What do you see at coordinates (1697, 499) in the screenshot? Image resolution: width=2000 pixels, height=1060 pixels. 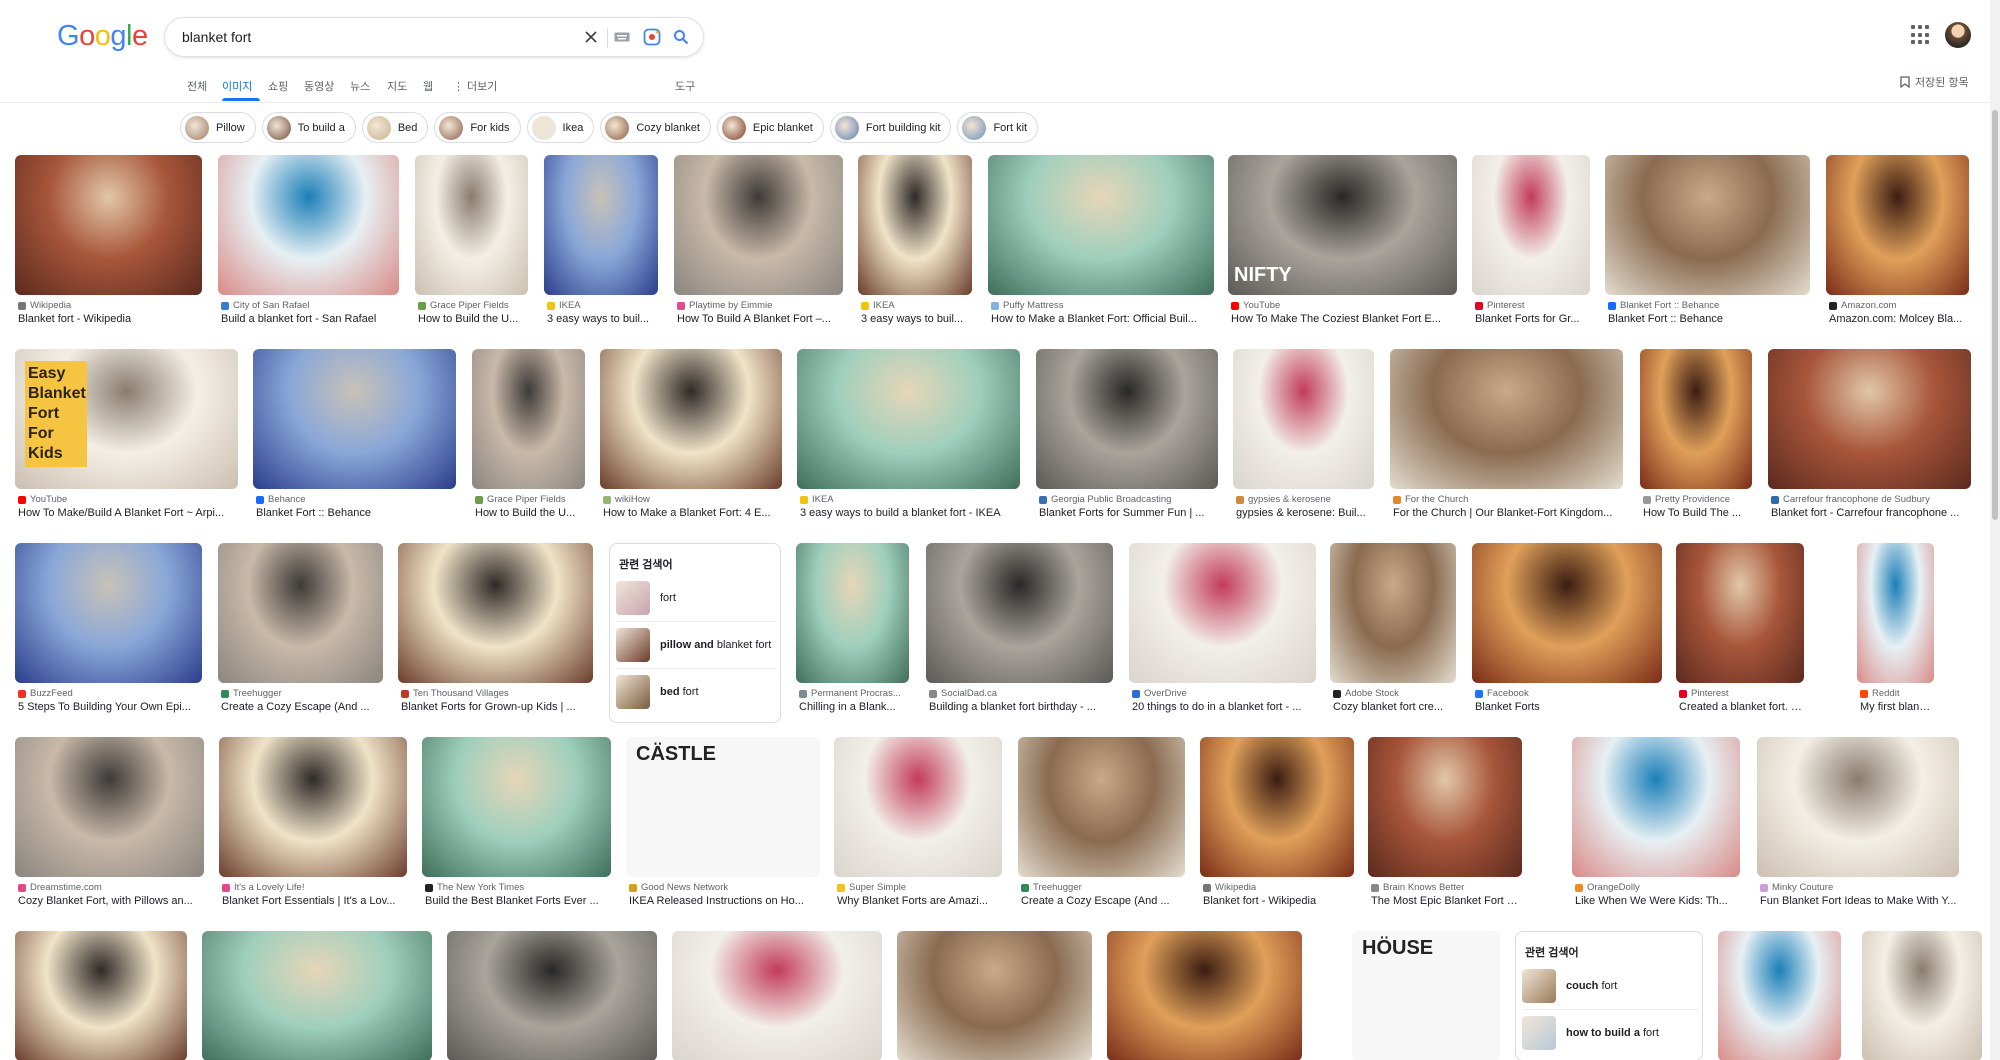 I see `result-source: Pretty Providence` at bounding box center [1697, 499].